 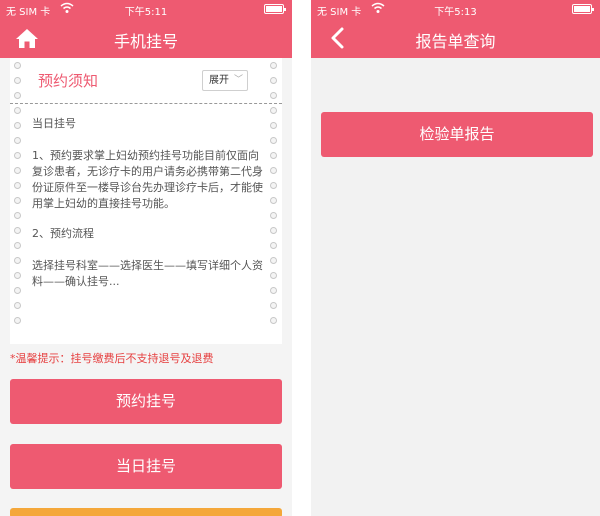 I want to click on warm-tip: *温馨提示：挂号缴费后不支持退号及退费, so click(x=112, y=358).